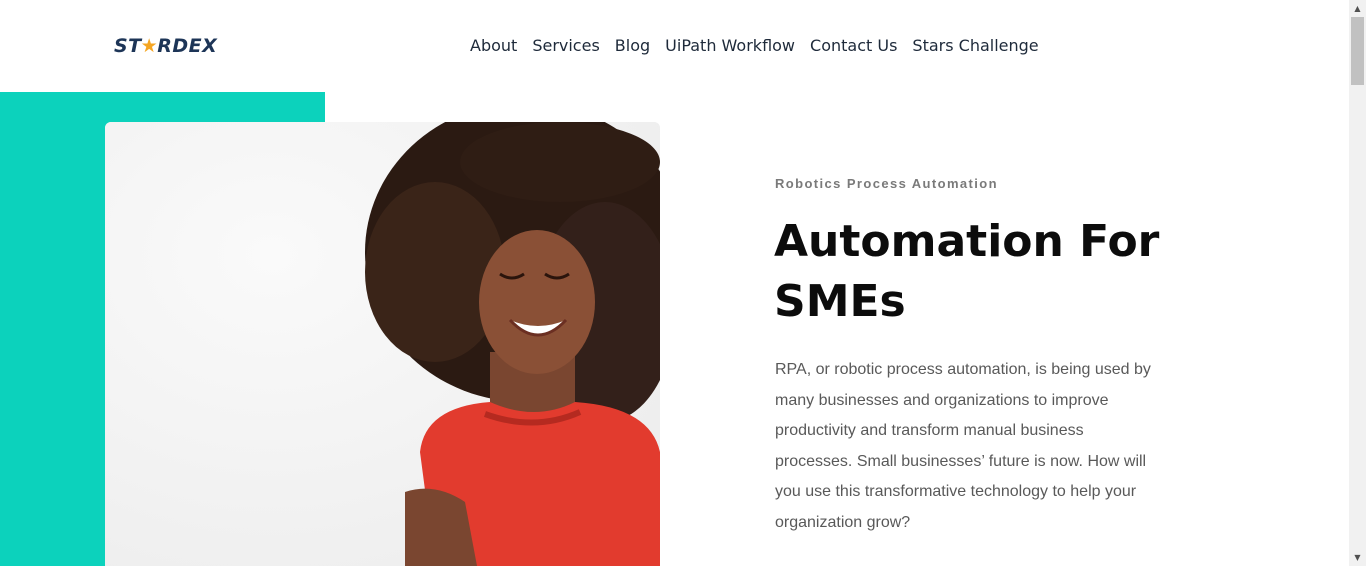 The image size is (1366, 566). Describe the element at coordinates (632, 46) in the screenshot. I see `nav-link-blog: Blog` at that location.